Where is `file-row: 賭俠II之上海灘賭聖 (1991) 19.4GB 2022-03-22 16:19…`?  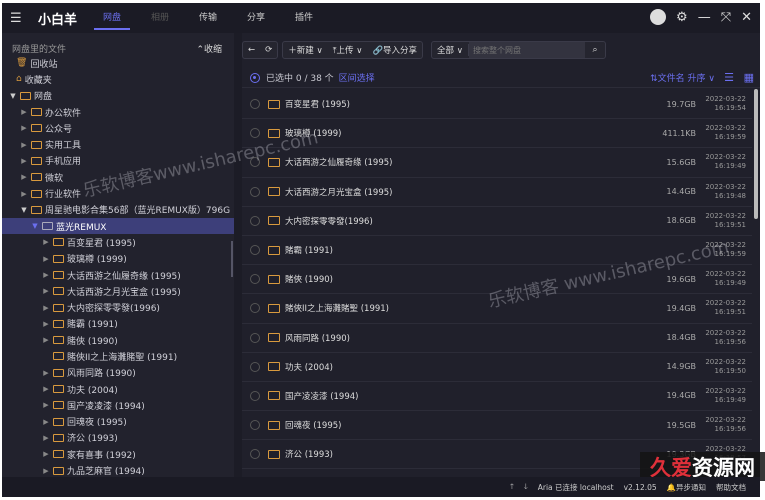 file-row: 賭俠II之上海灘賭聖 (1991) 19.4GB 2022-03-22 16:19… is located at coordinates (497, 309).